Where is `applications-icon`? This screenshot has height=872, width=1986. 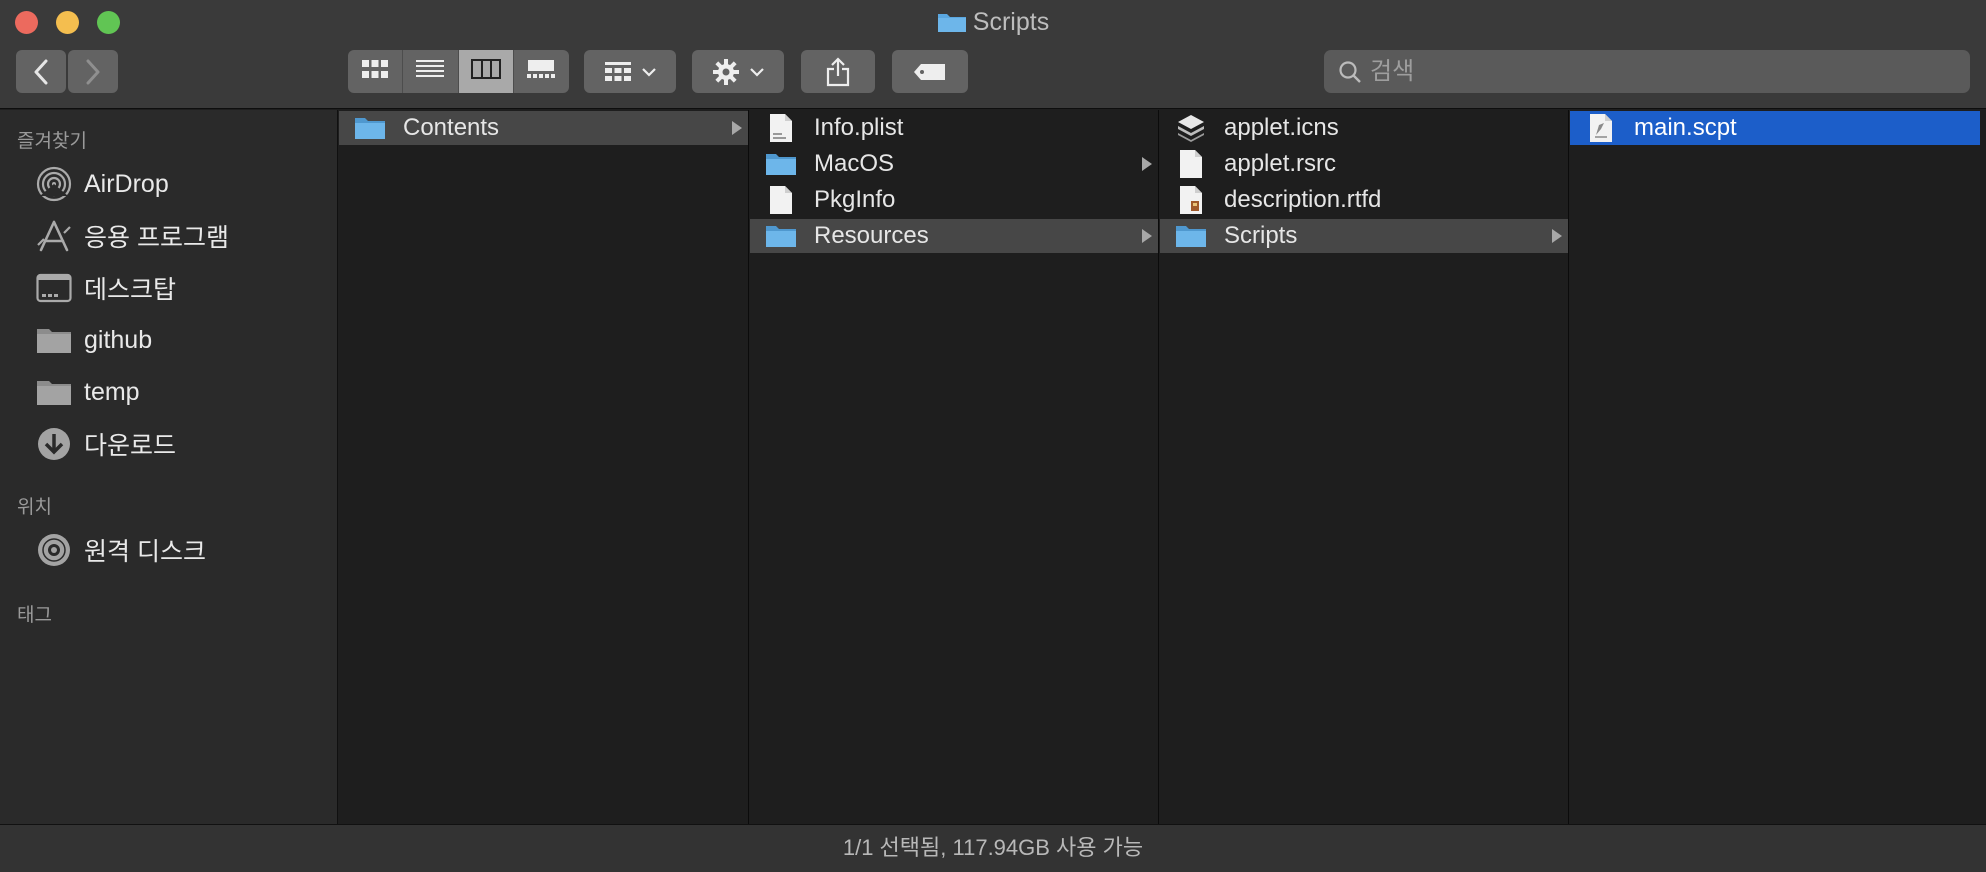 applications-icon is located at coordinates (54, 236).